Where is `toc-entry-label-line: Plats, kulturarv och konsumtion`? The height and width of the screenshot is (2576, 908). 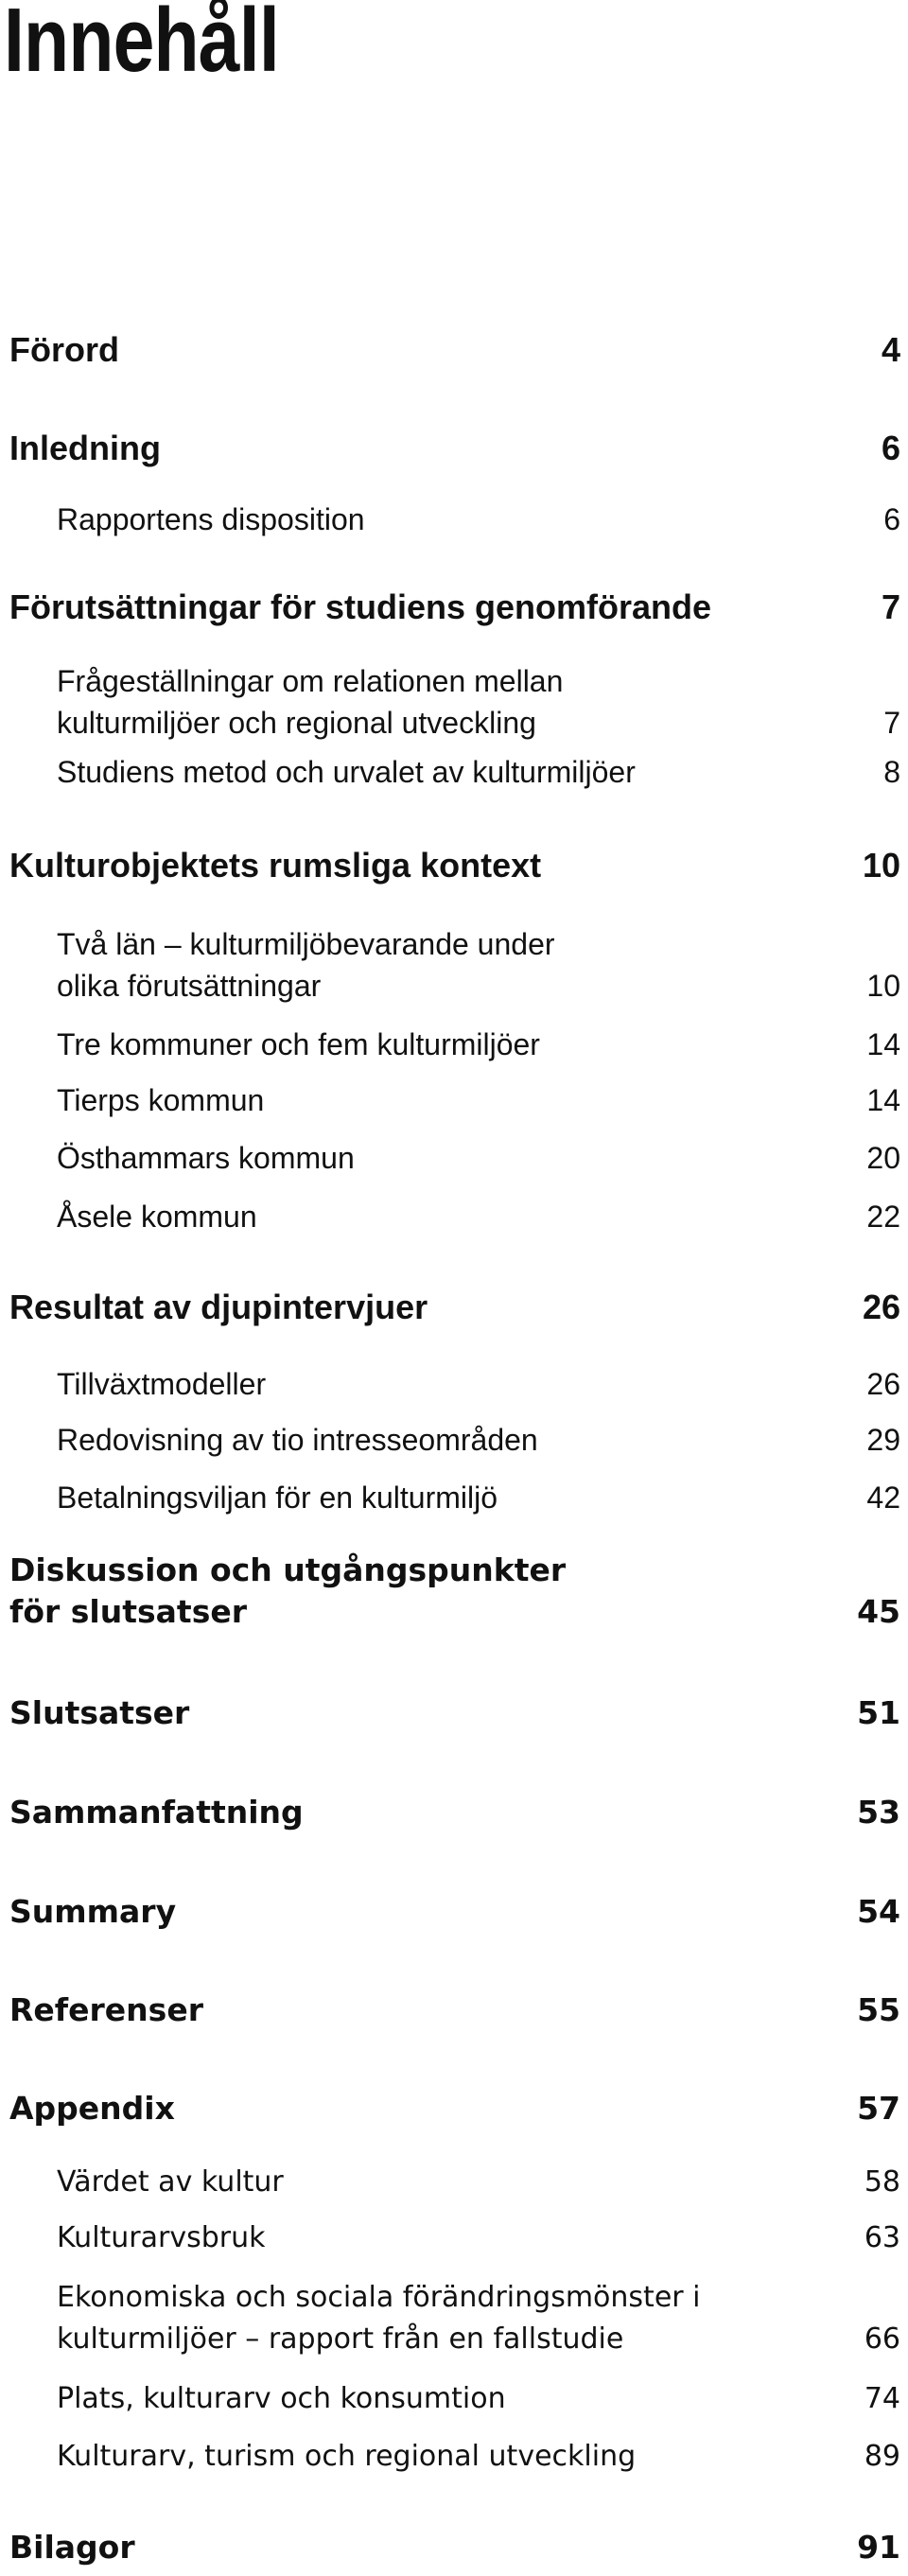 toc-entry-label-line: Plats, kulturarv och konsumtion is located at coordinates (281, 2398).